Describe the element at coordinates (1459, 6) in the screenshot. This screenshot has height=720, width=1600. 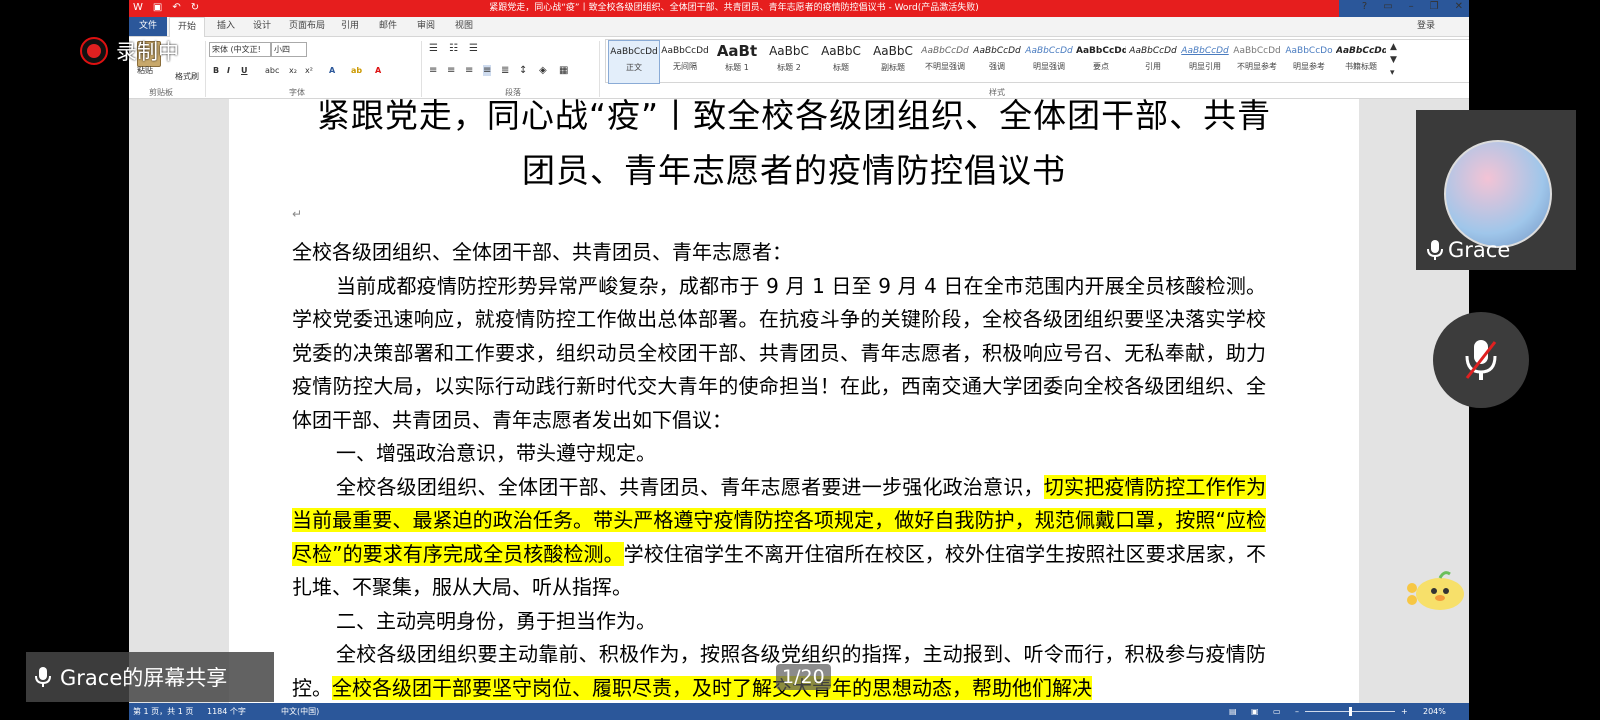
I see `close-button: ✕` at that location.